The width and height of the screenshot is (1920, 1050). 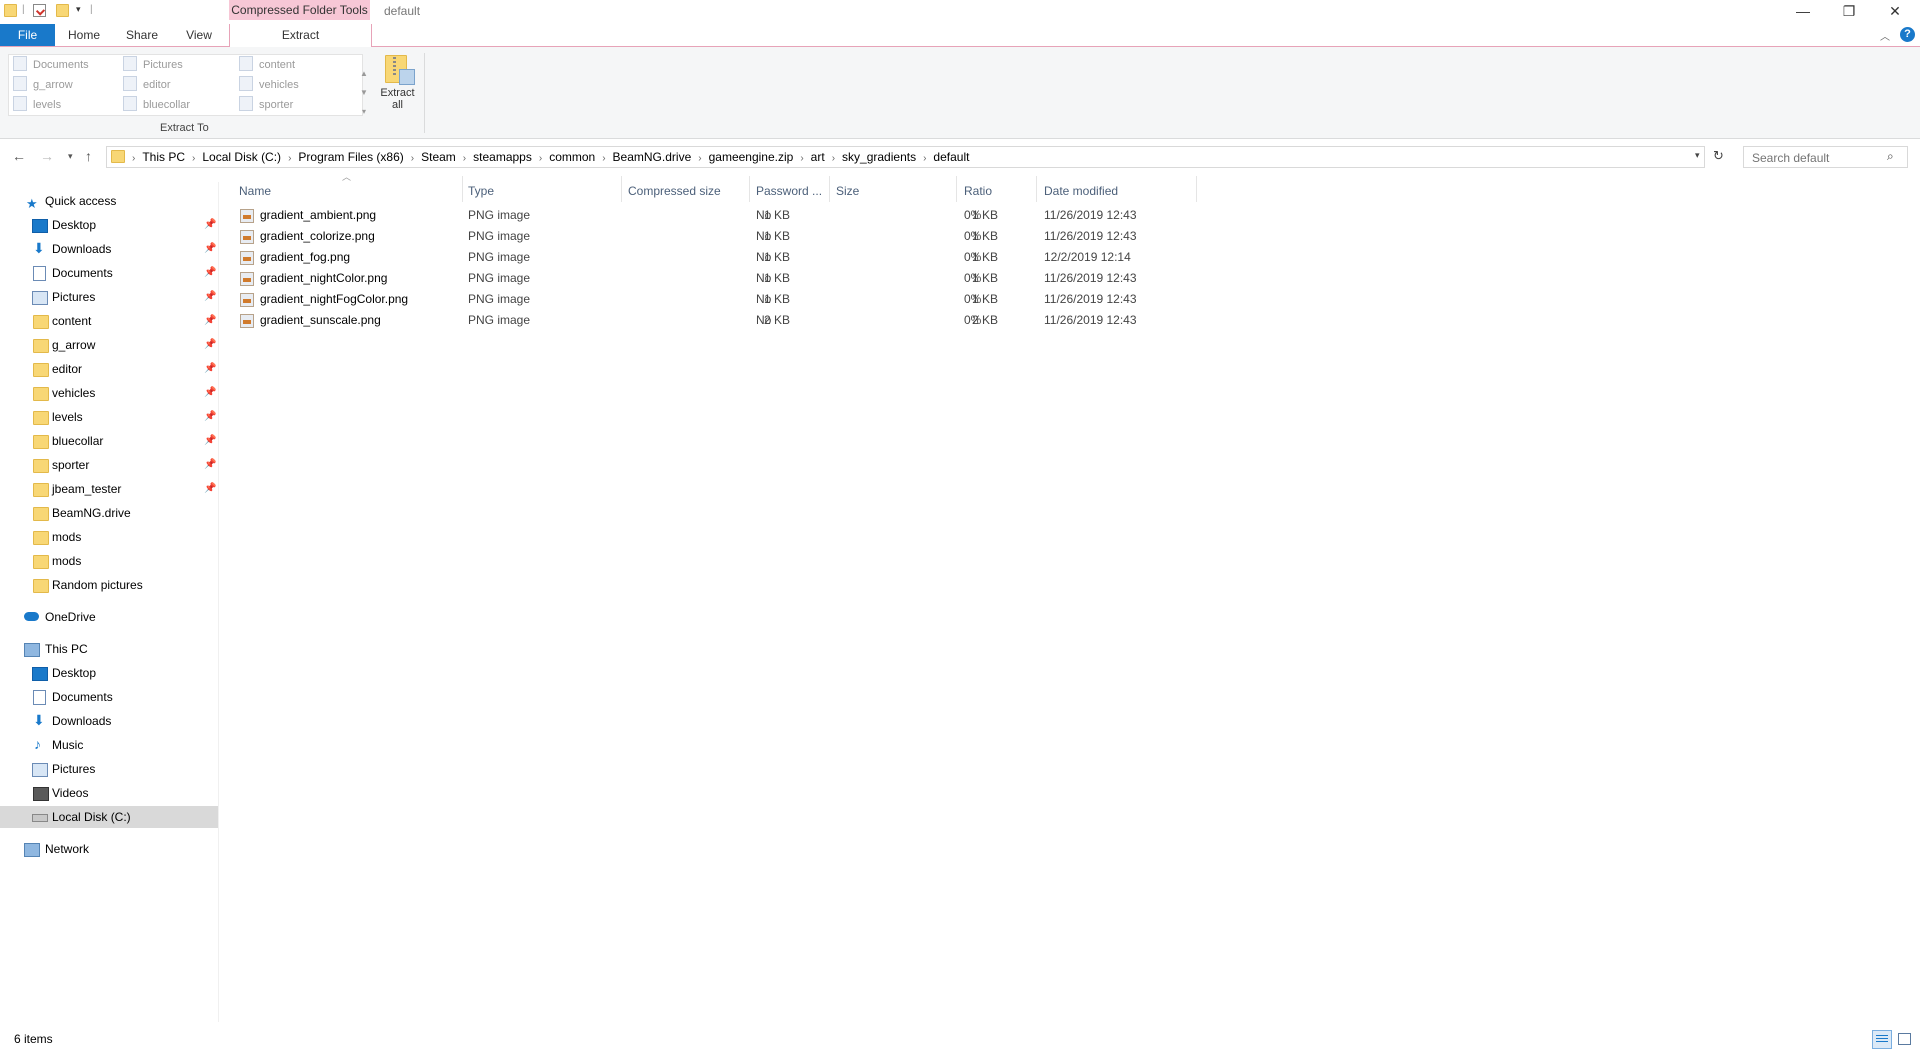 I want to click on sidebar-item-pc-music: ♪ Music, so click(x=109, y=745).